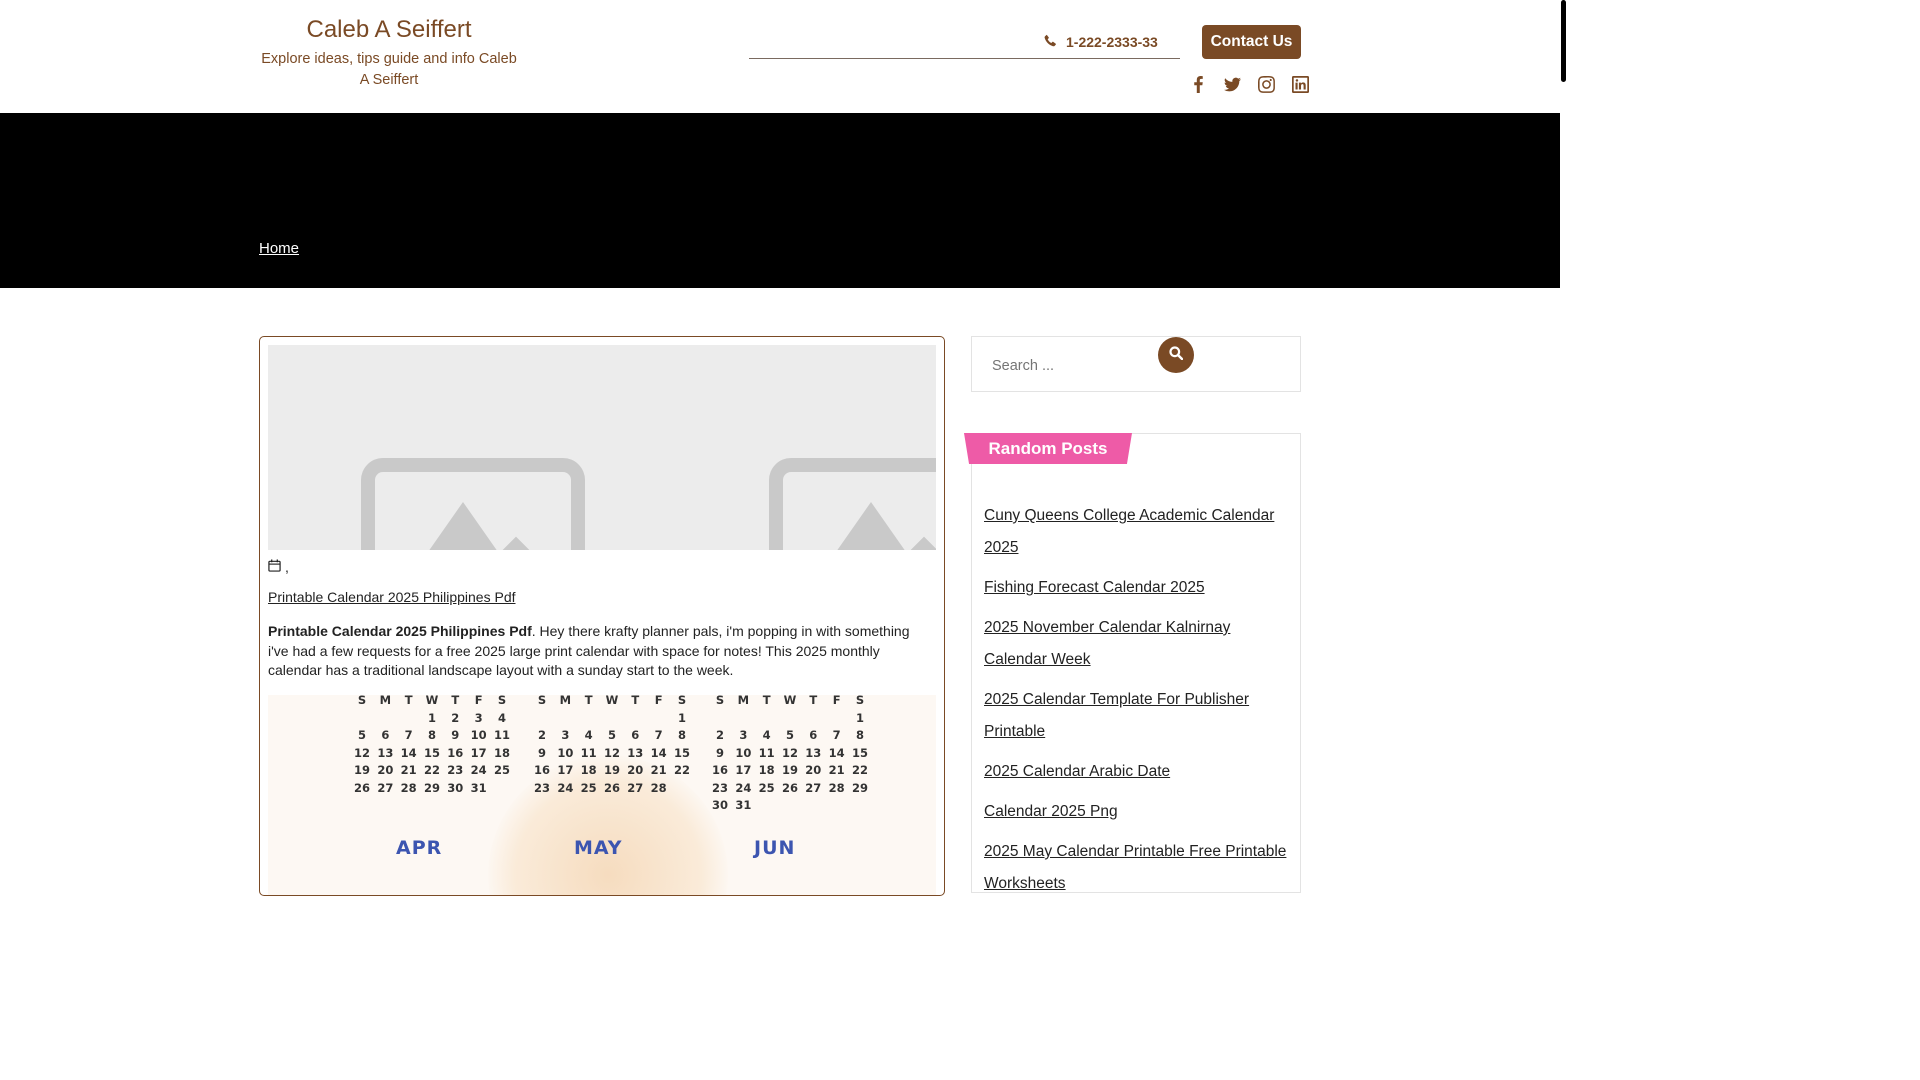 Image resolution: width=1920 pixels, height=1080 pixels. I want to click on instagram-icon, so click(1266, 84).